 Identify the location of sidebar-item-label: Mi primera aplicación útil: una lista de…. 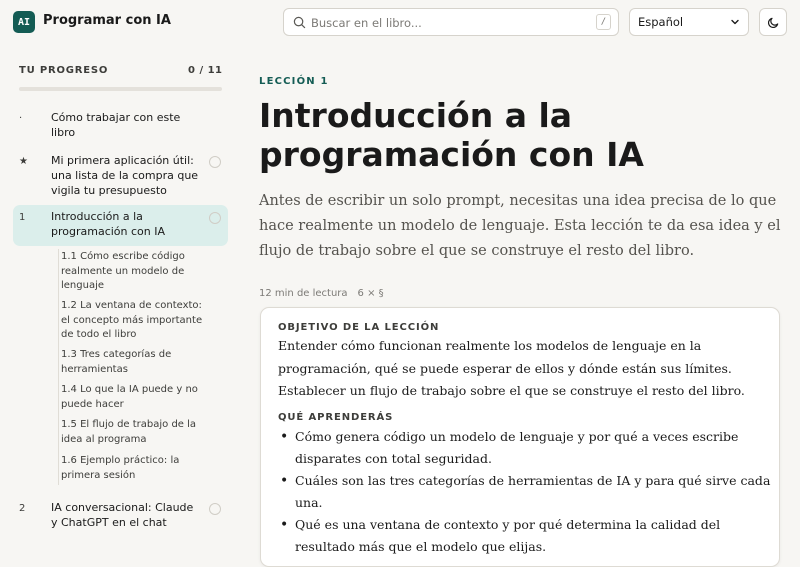
(125, 175).